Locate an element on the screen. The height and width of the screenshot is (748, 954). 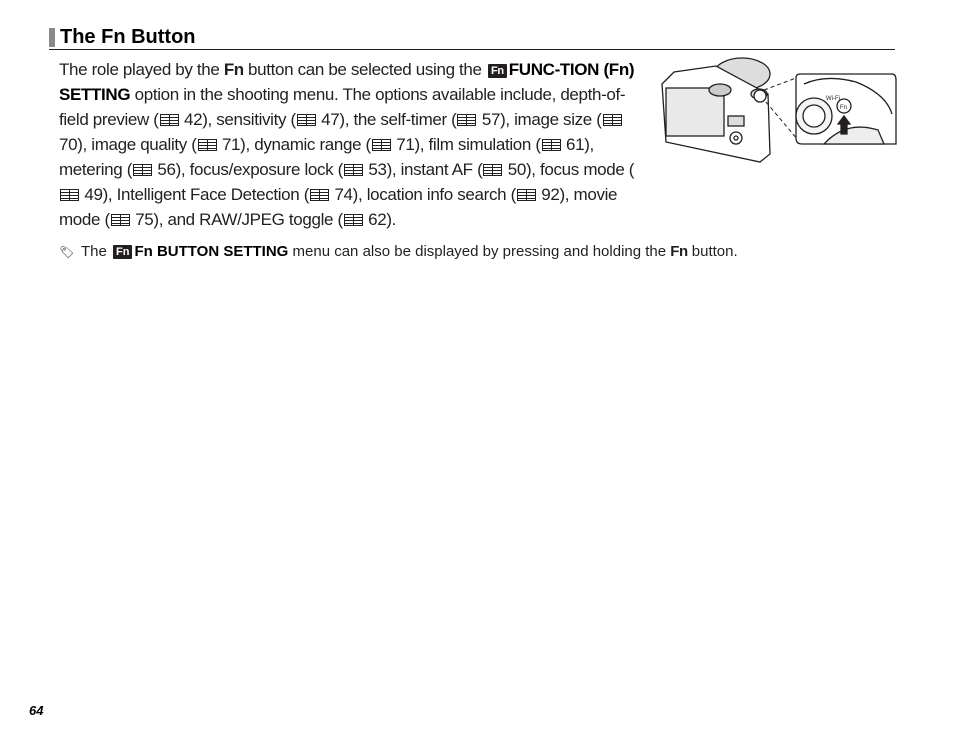
page-ref: 70 is located at coordinates (68, 144).